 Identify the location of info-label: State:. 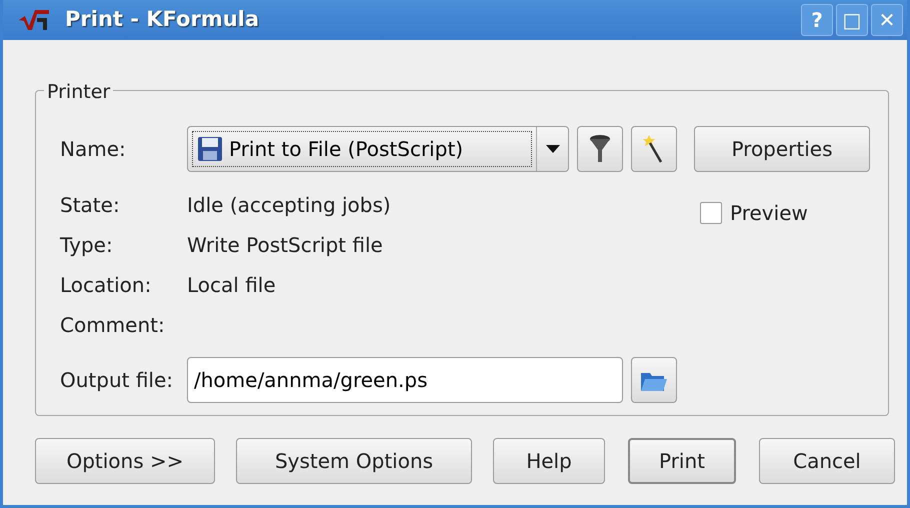
(90, 205).